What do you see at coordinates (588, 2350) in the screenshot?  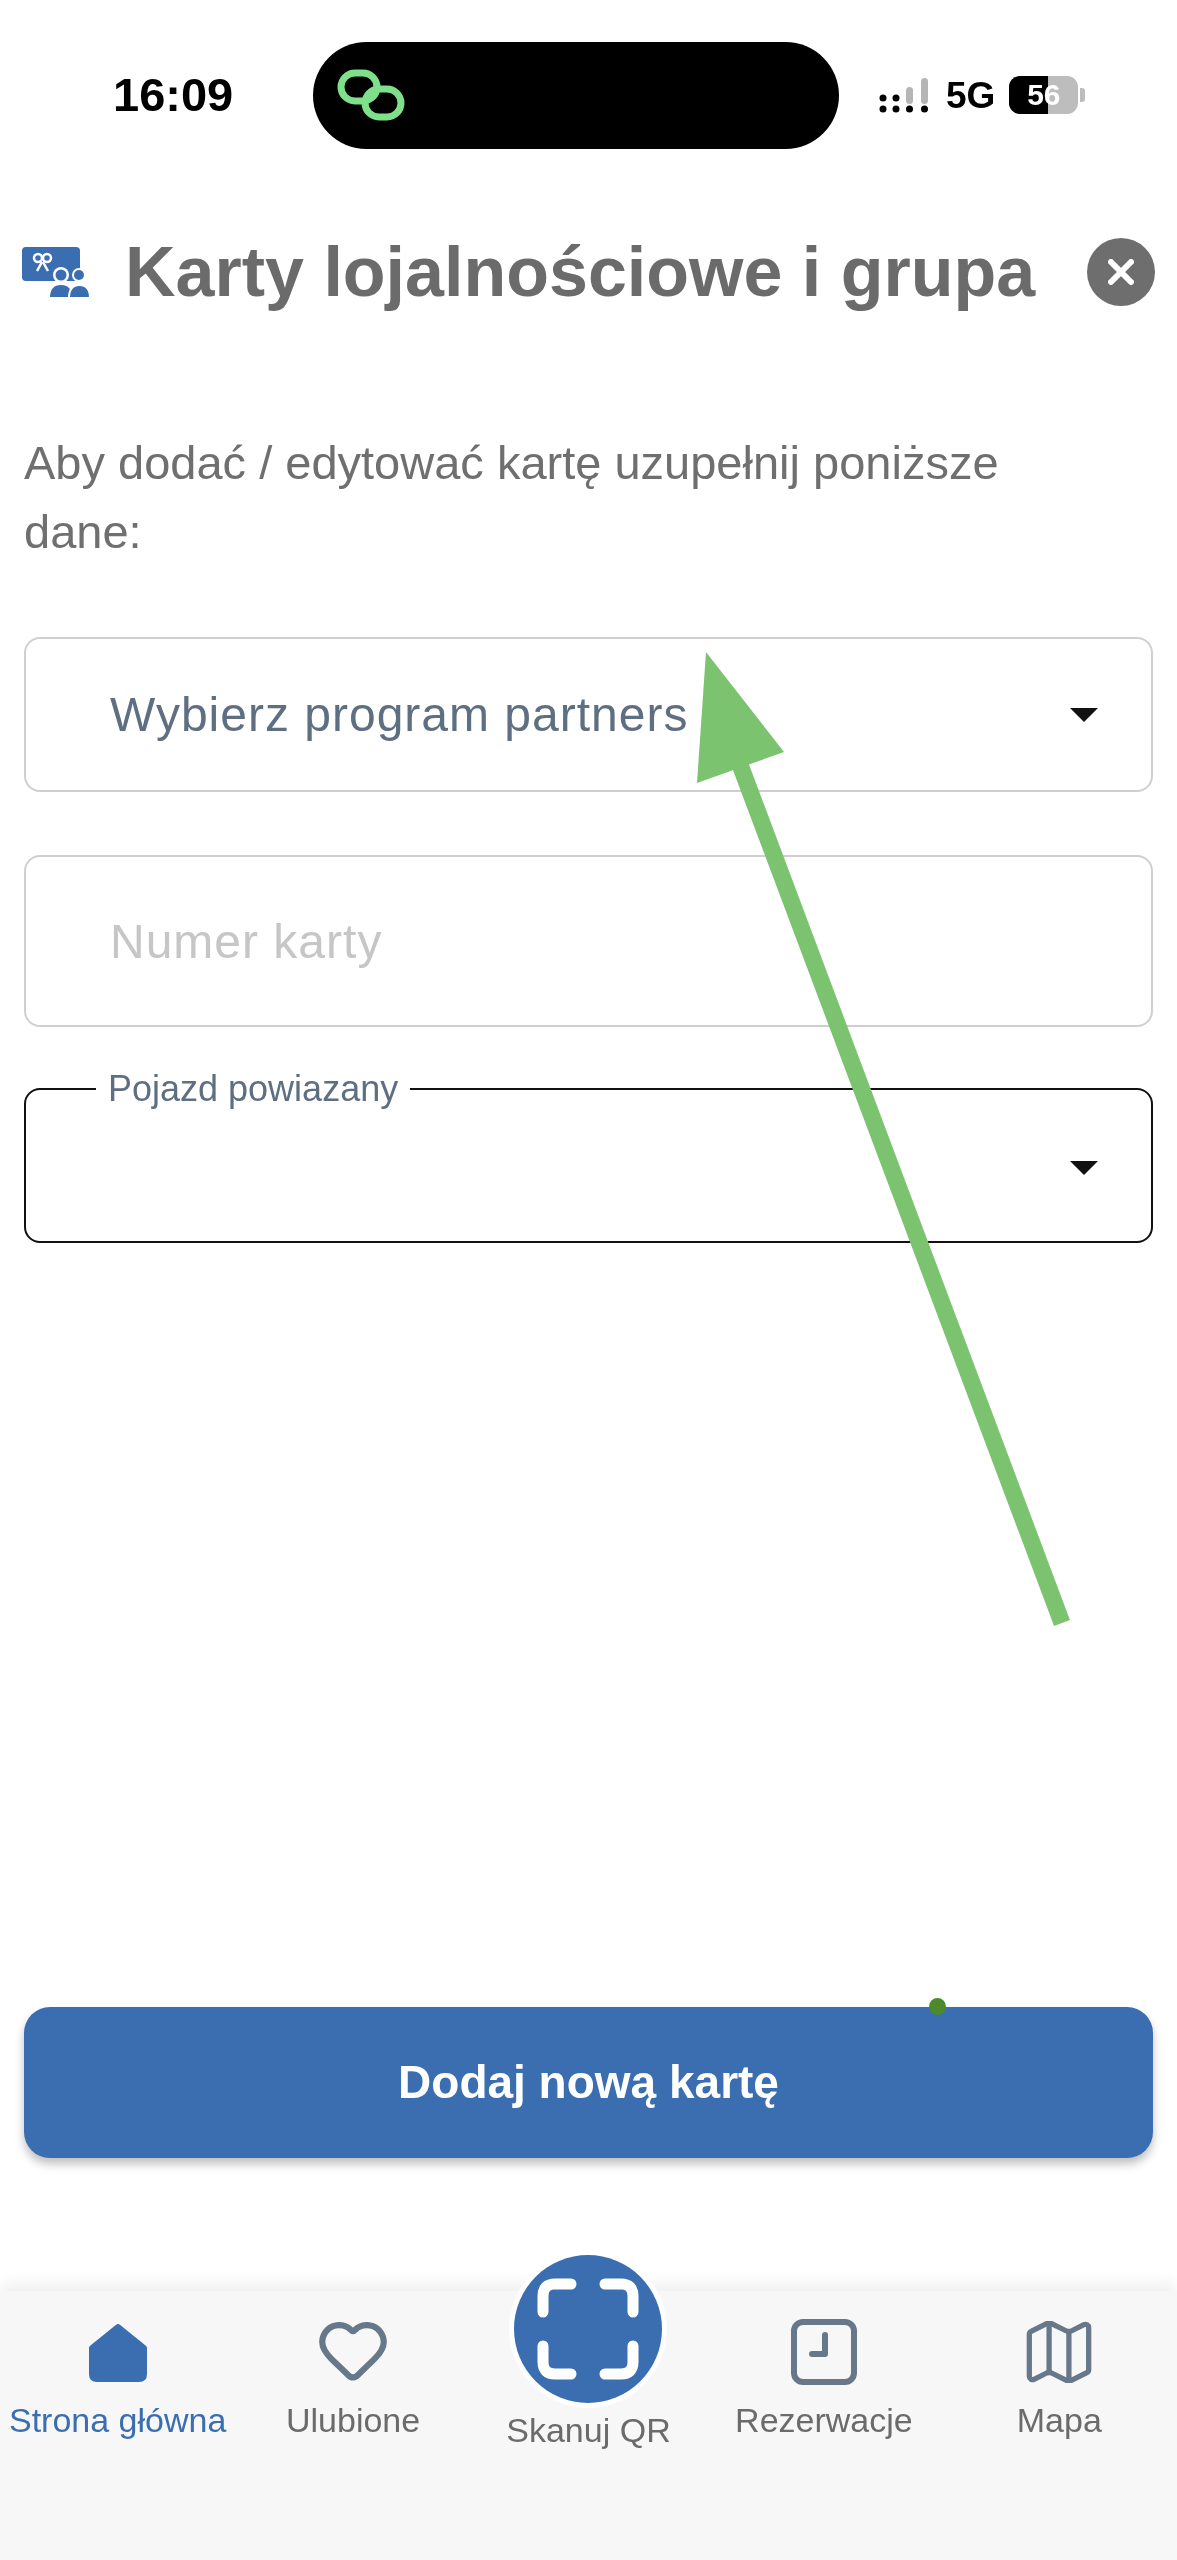 I see `nav-tab: Skanuj QR` at bounding box center [588, 2350].